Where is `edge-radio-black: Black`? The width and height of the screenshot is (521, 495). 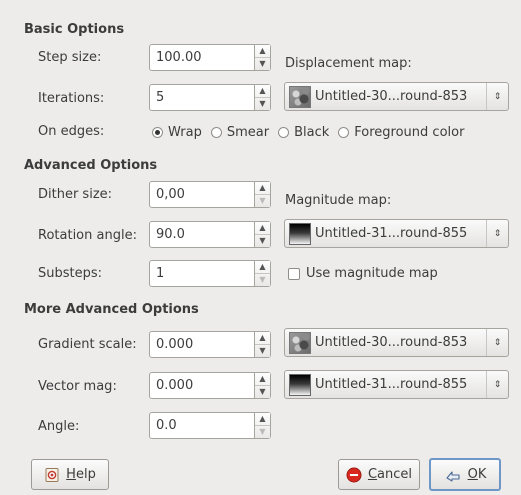 edge-radio-black: Black is located at coordinates (303, 132).